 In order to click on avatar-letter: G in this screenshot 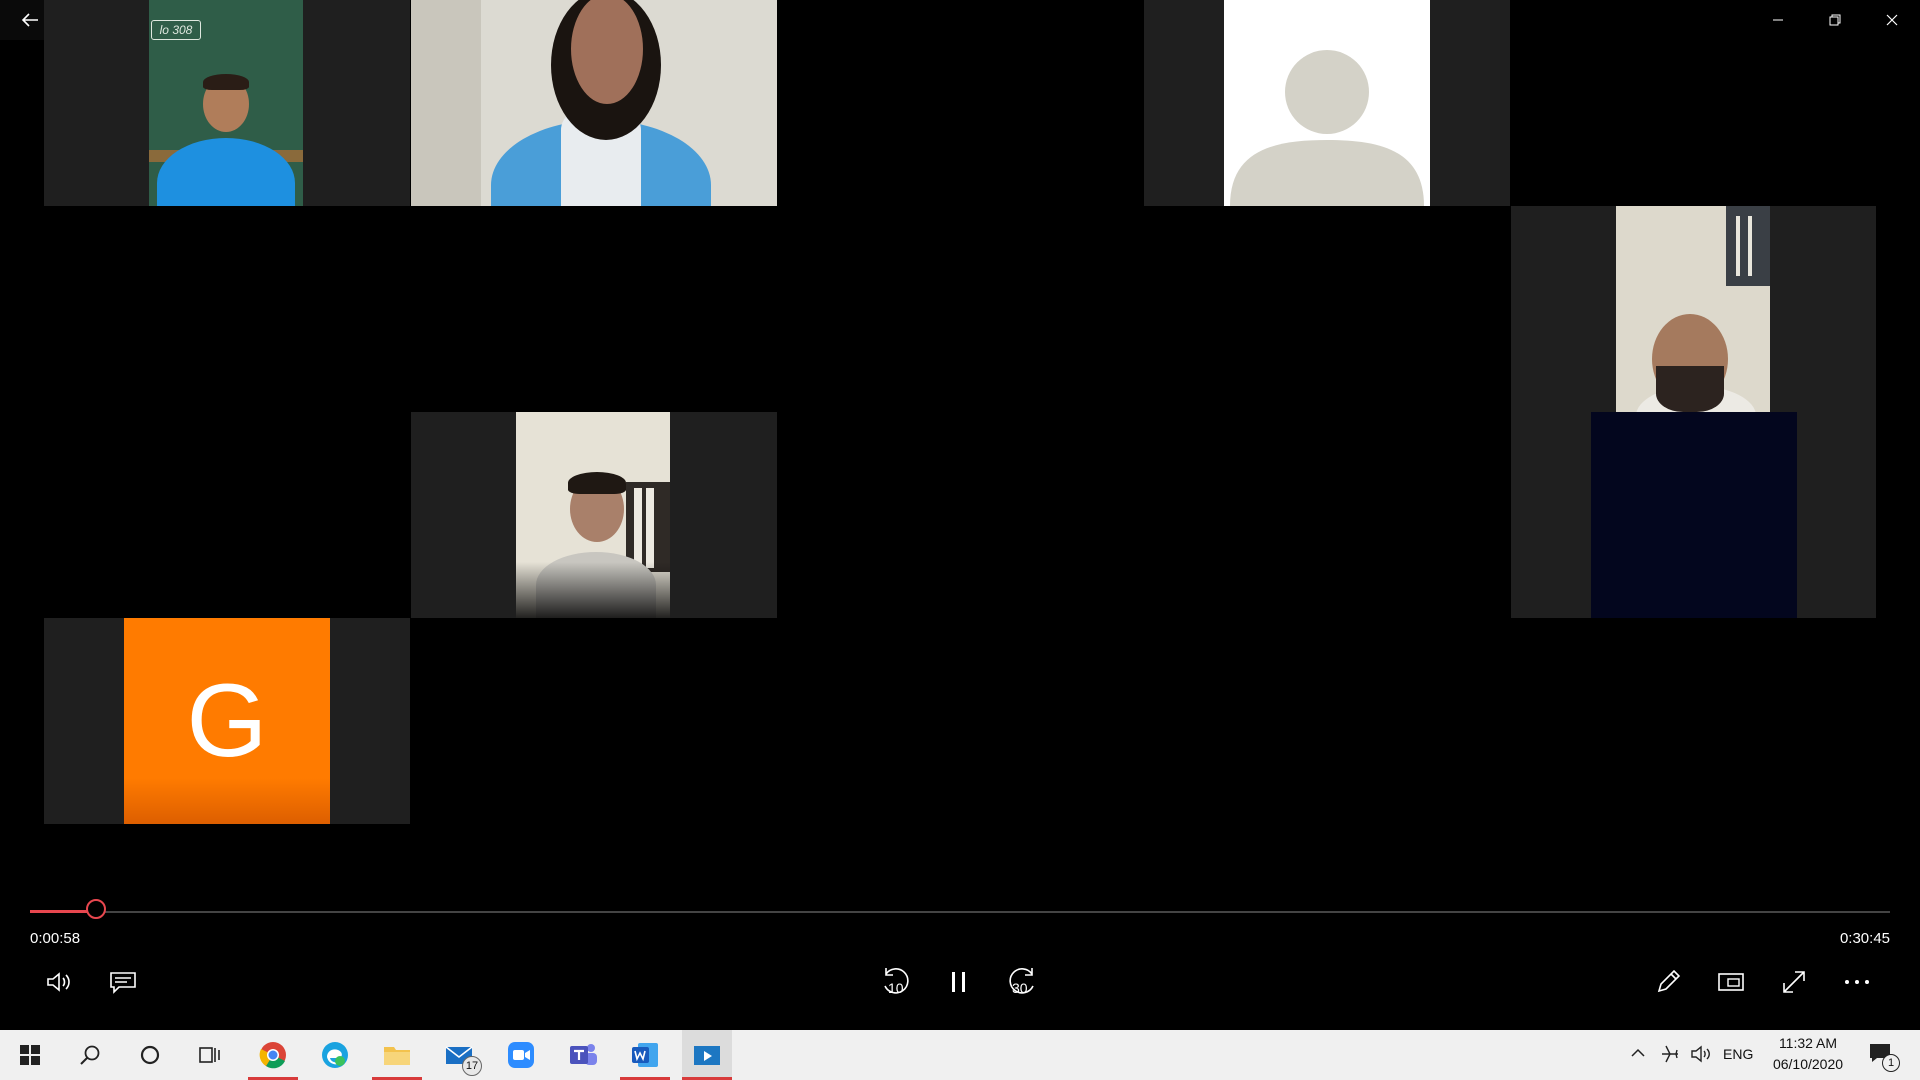, I will do `click(227, 720)`.